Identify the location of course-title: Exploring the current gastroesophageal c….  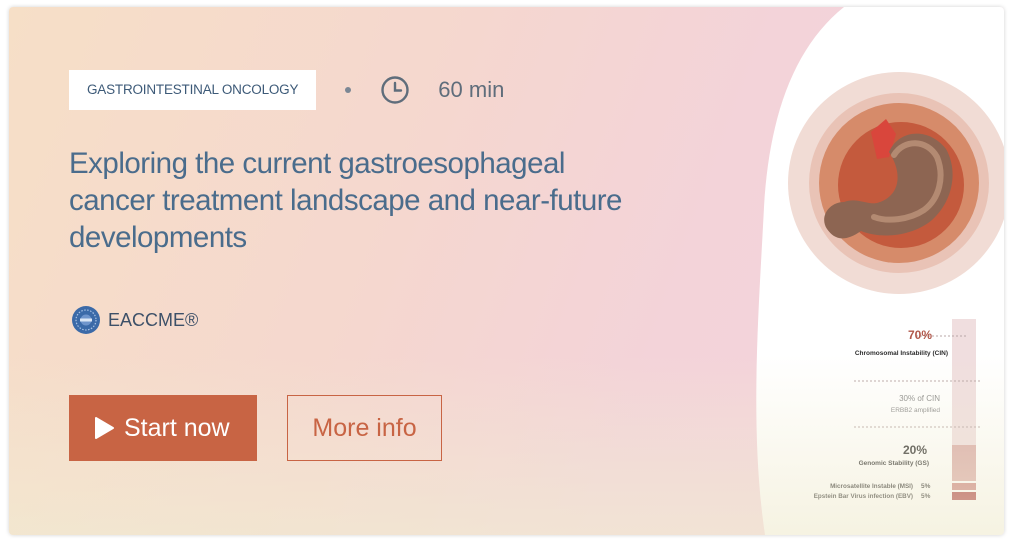
(349, 200).